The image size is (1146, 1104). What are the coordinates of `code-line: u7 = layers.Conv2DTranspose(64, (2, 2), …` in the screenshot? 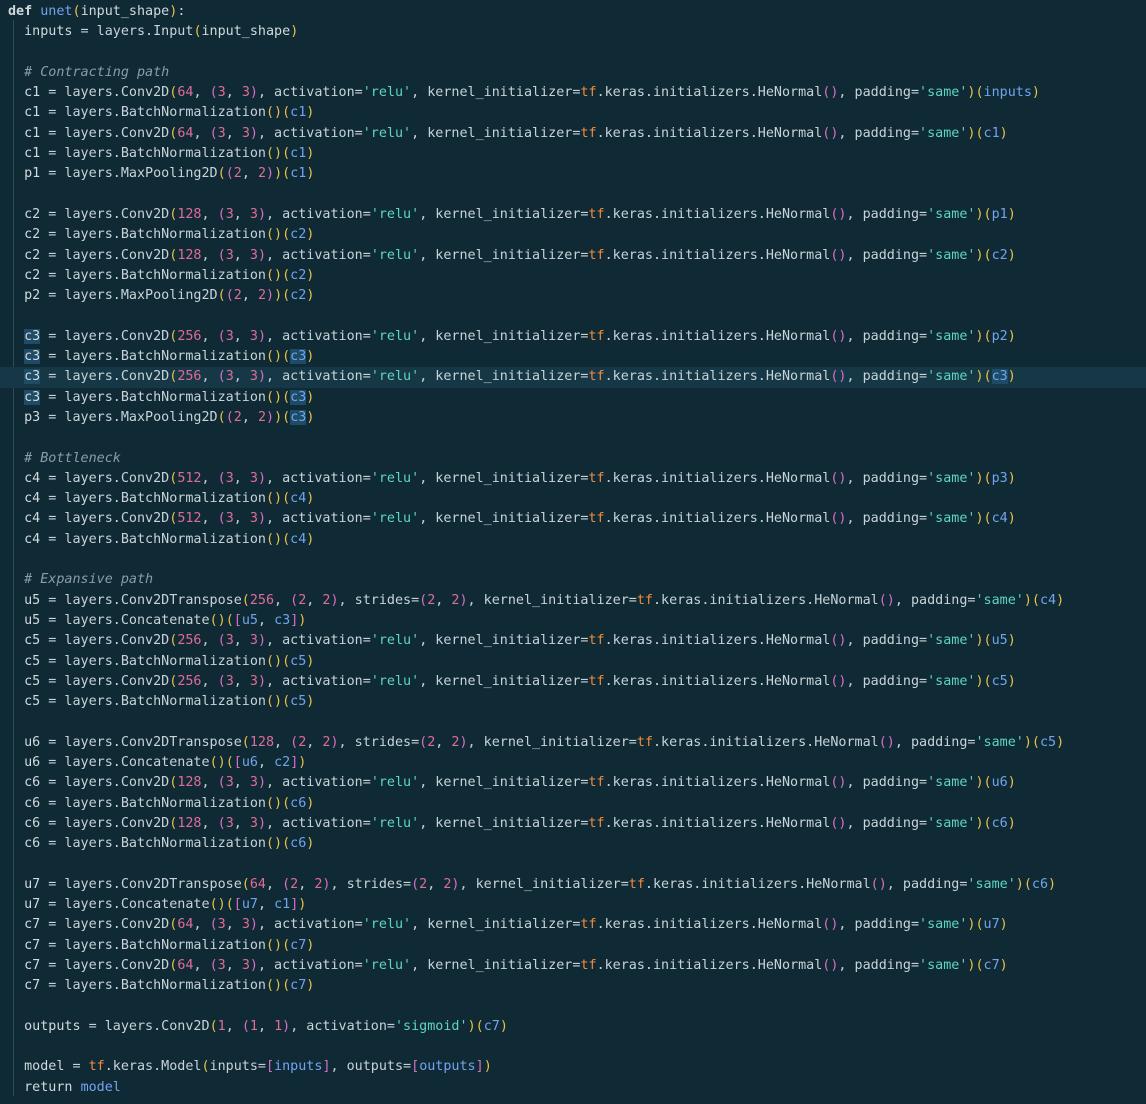 It's located at (573, 885).